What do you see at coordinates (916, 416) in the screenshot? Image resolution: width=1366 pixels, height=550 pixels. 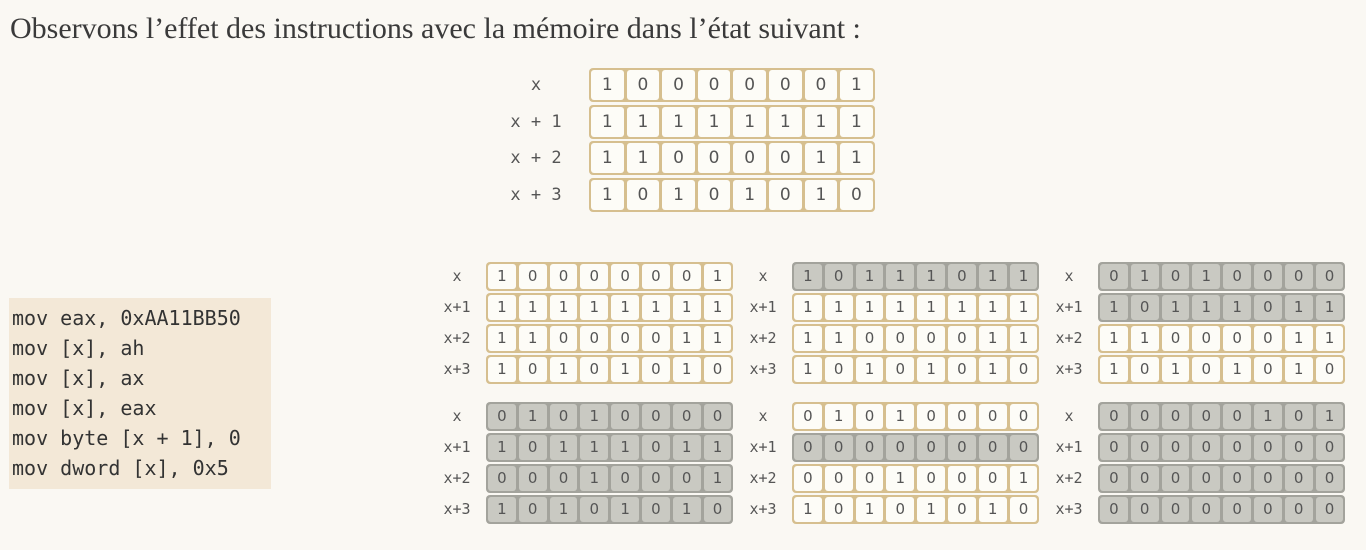 I see `byte-cells: 01010000` at bounding box center [916, 416].